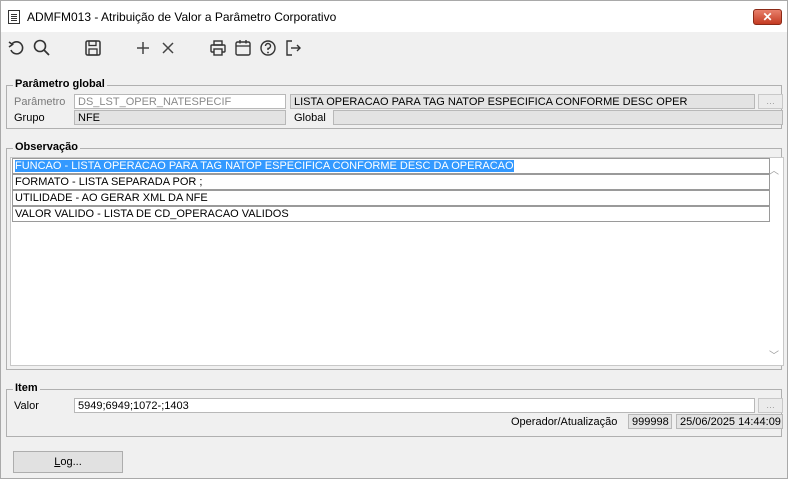 The image size is (793, 482). What do you see at coordinates (650, 421) in the screenshot?
I see `operador-field: 999998` at bounding box center [650, 421].